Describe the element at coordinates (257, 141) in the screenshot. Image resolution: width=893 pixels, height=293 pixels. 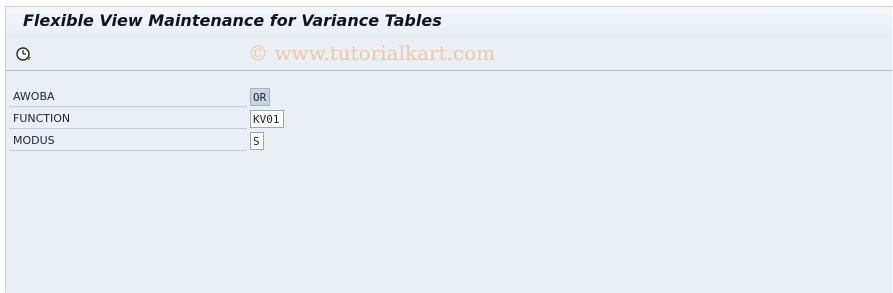
I see `modus-input` at that location.